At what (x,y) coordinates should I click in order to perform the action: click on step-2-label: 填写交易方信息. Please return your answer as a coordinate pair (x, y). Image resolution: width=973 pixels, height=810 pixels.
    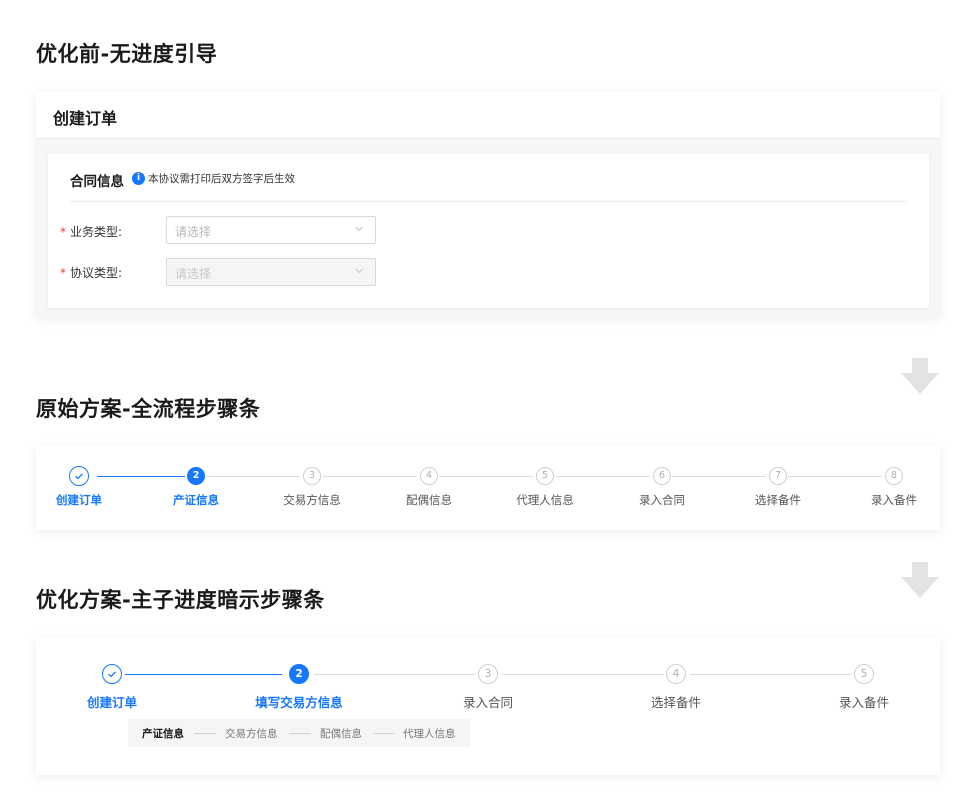
    Looking at the image, I should click on (299, 702).